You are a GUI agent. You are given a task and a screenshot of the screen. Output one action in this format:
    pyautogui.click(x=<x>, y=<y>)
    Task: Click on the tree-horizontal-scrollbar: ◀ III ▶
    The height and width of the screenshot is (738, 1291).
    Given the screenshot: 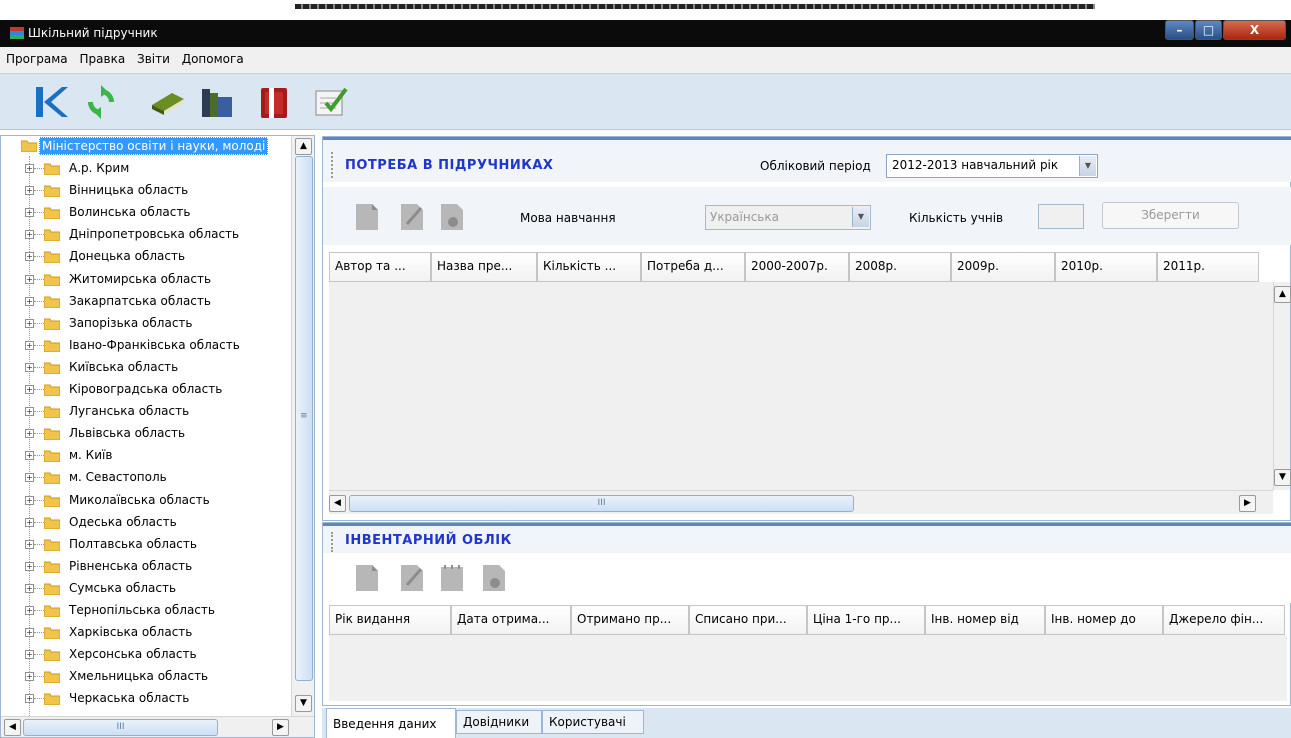 What is the action you would take?
    pyautogui.click(x=157, y=726)
    